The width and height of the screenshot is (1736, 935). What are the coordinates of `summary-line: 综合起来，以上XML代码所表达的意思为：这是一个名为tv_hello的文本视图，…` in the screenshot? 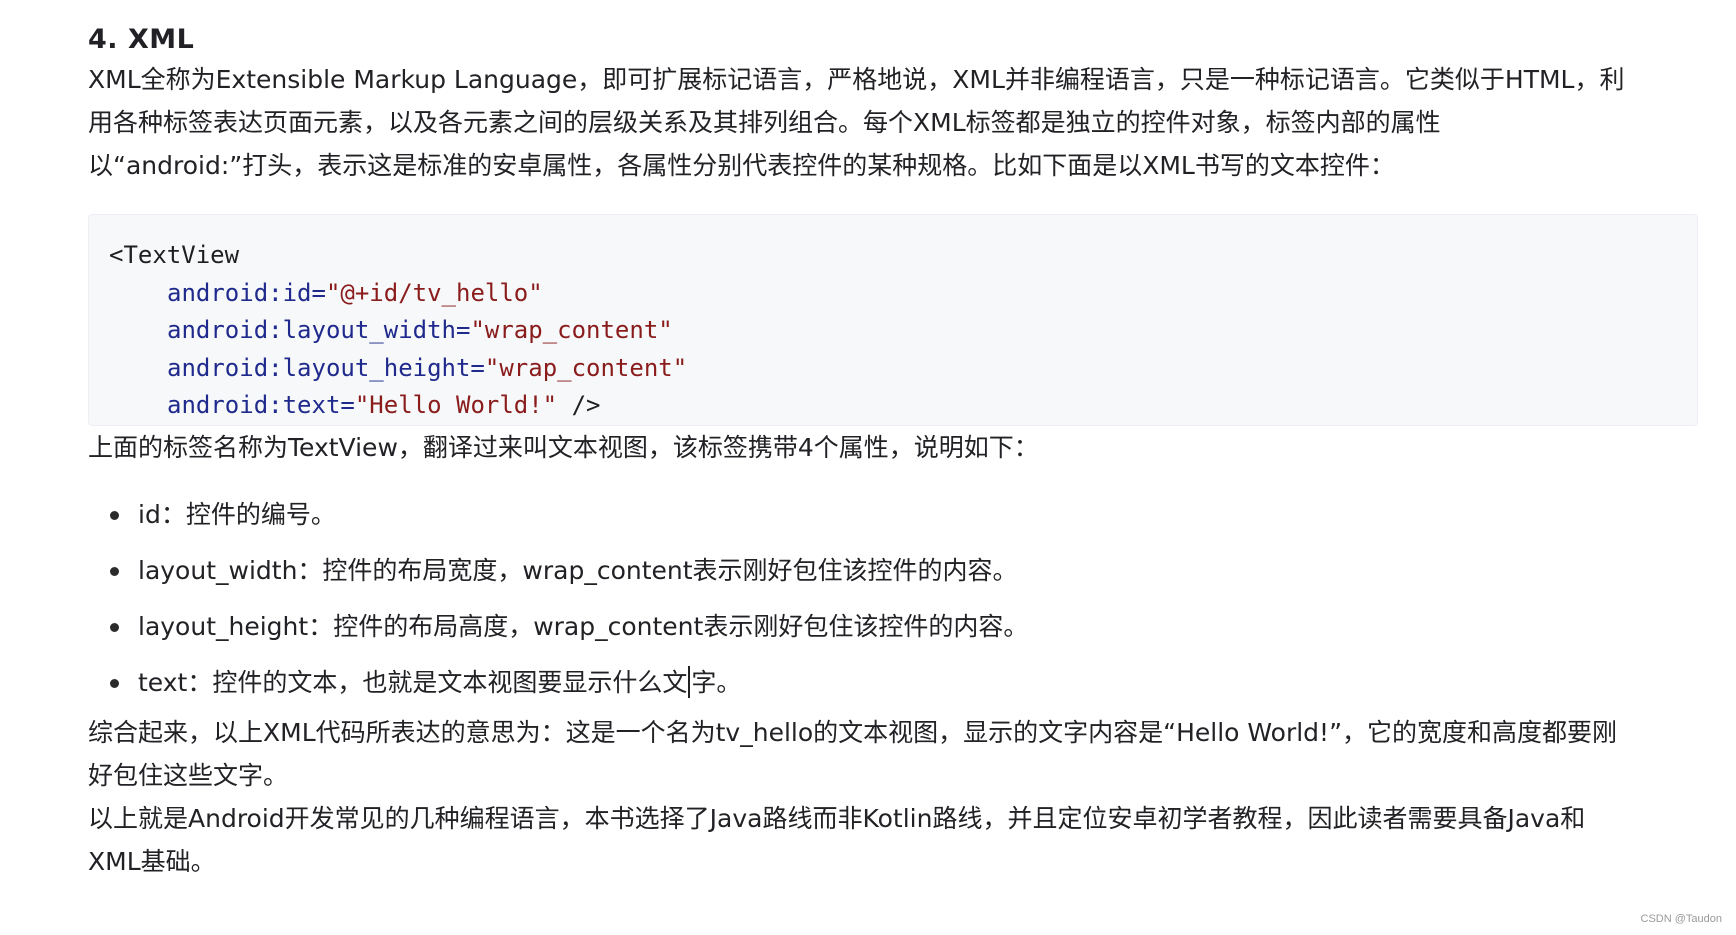 It's located at (853, 732).